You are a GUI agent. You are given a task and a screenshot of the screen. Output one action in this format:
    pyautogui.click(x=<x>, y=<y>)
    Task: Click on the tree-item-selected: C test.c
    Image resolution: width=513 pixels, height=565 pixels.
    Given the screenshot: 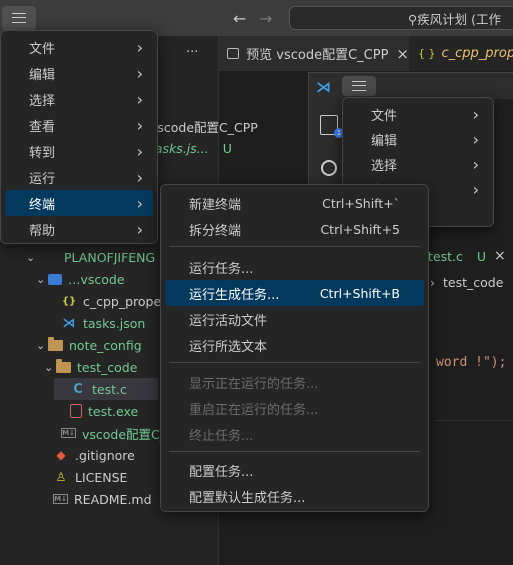 What is the action you would take?
    pyautogui.click(x=106, y=389)
    